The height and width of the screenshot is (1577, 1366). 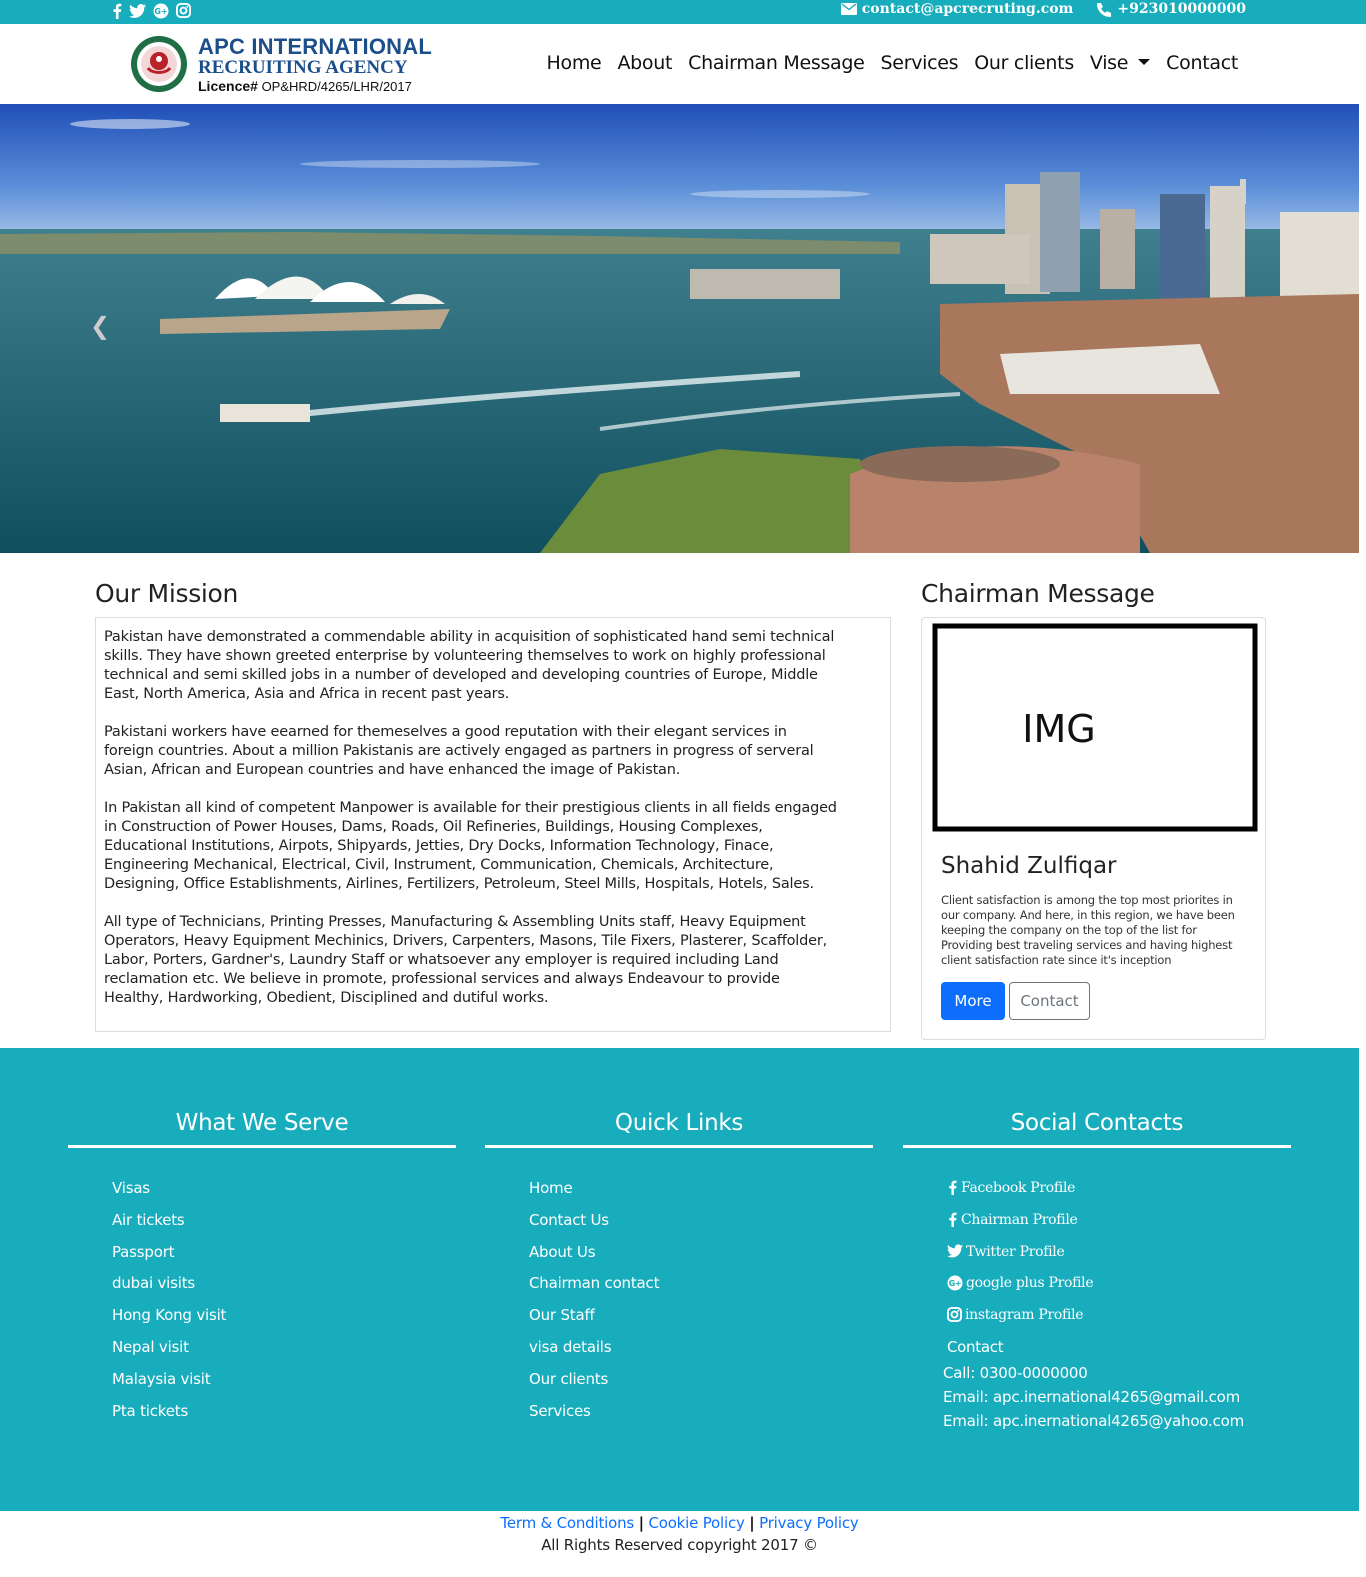 What do you see at coordinates (284, 1226) in the screenshot?
I see `serve-item: Air tickets` at bounding box center [284, 1226].